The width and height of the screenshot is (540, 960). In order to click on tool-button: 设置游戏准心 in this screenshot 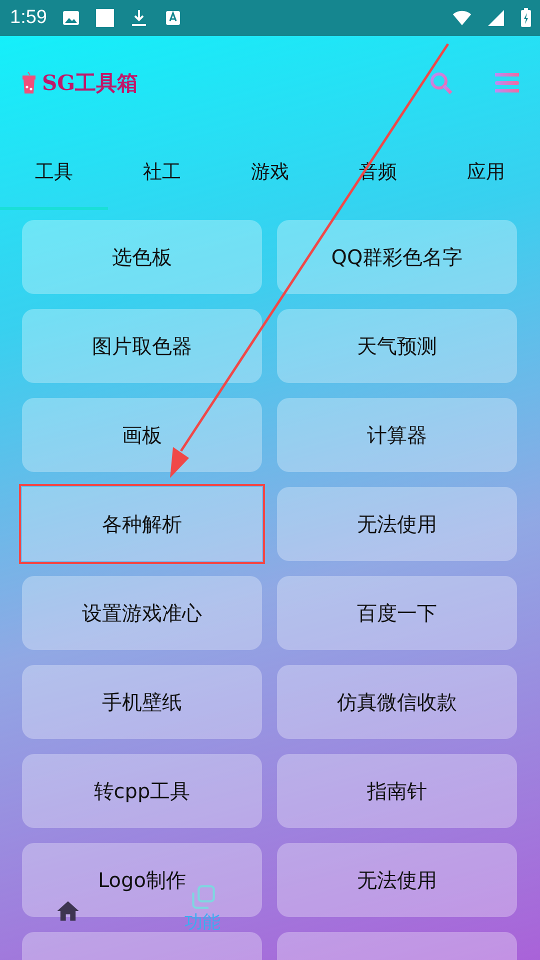, I will do `click(142, 613)`.